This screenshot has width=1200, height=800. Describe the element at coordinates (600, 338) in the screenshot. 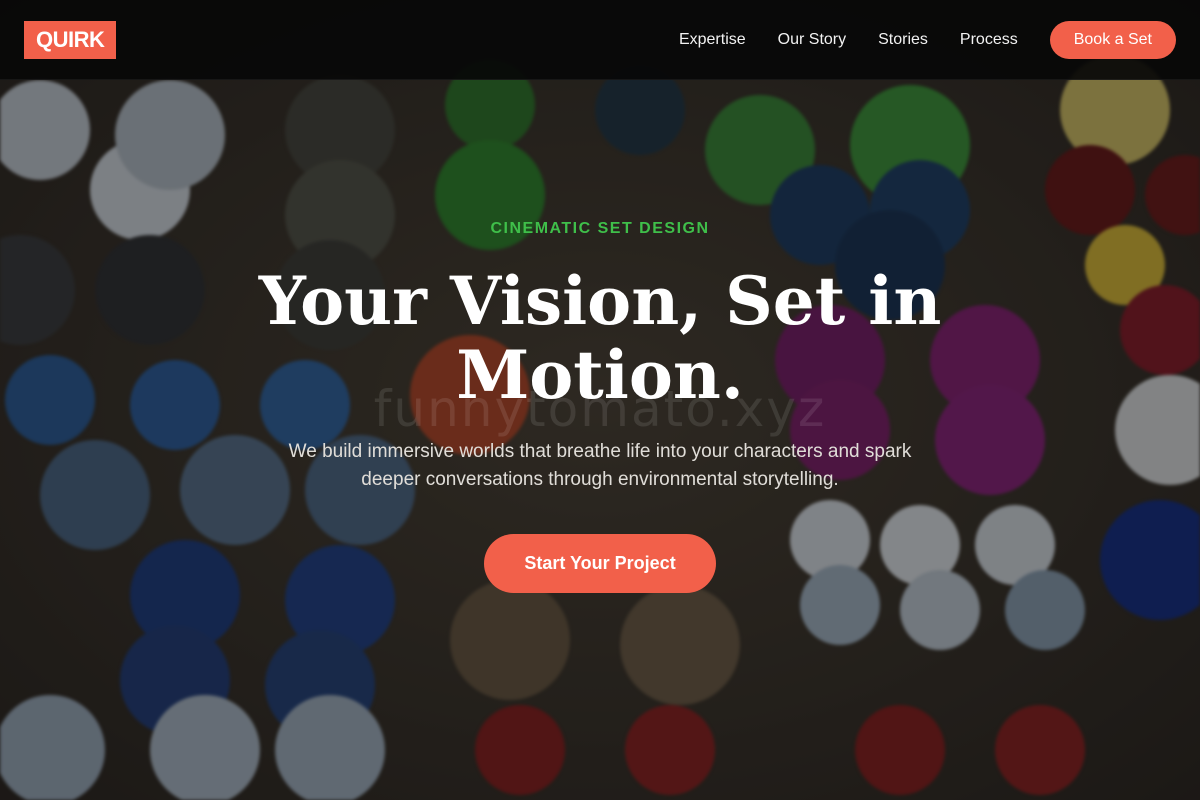

I see `hero-headline: Your Vision, Set in Motion.` at that location.